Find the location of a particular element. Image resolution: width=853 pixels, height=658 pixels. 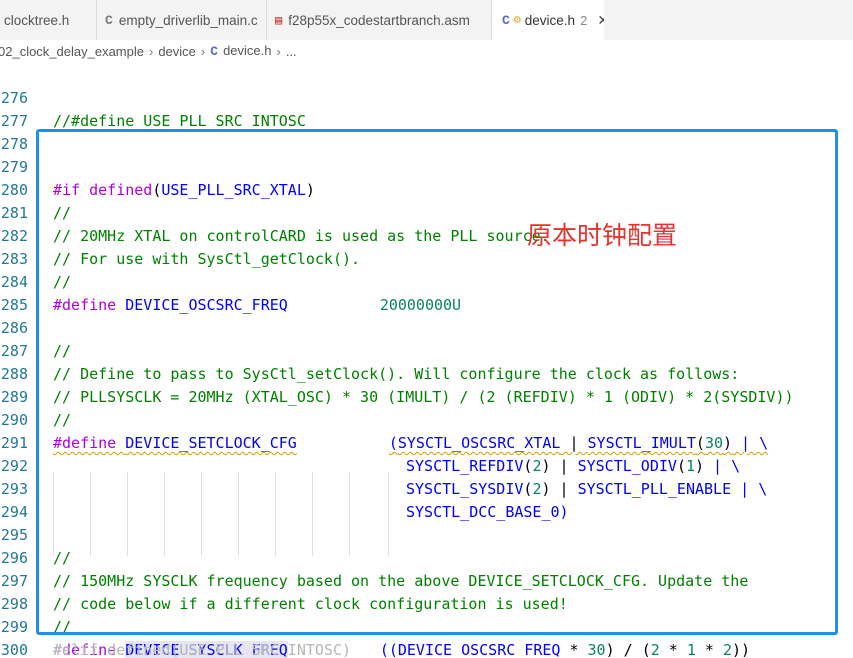

tab-empty-driverlib-main-c: C empty_driverlib_main.c is located at coordinates (182, 20).